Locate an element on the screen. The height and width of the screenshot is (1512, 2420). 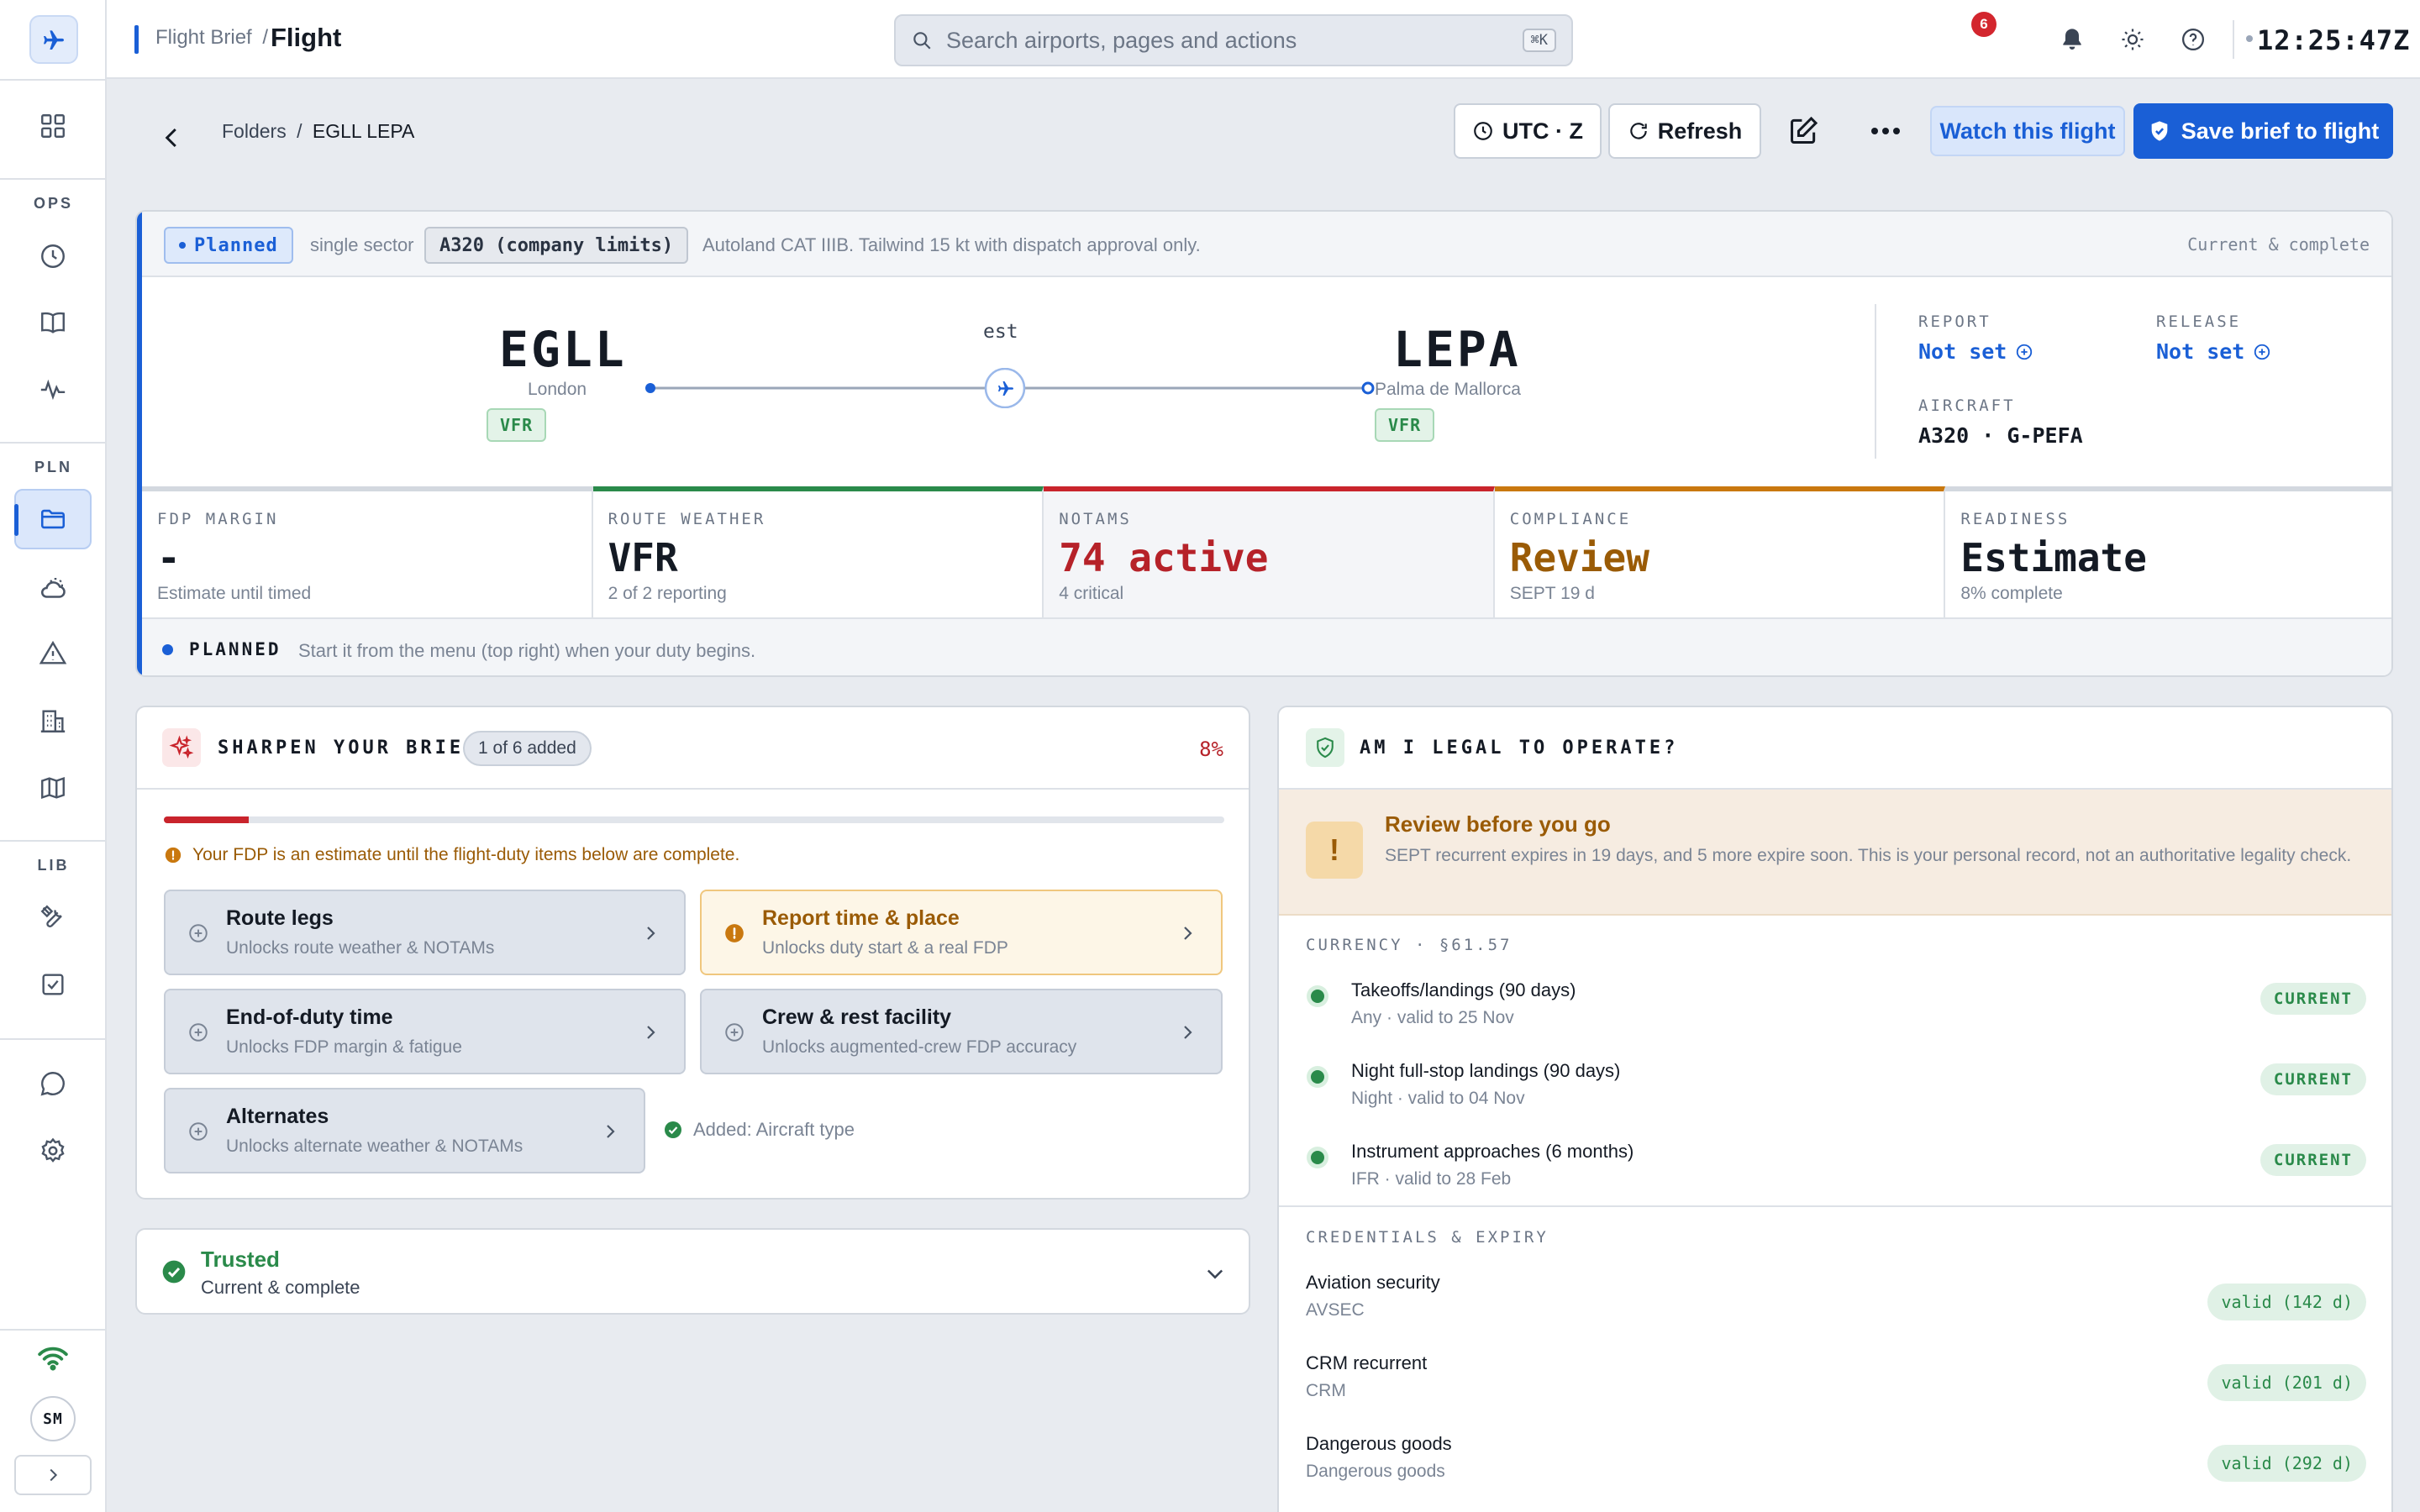
save-brief-button: Save brief to flight is located at coordinates (2263, 131).